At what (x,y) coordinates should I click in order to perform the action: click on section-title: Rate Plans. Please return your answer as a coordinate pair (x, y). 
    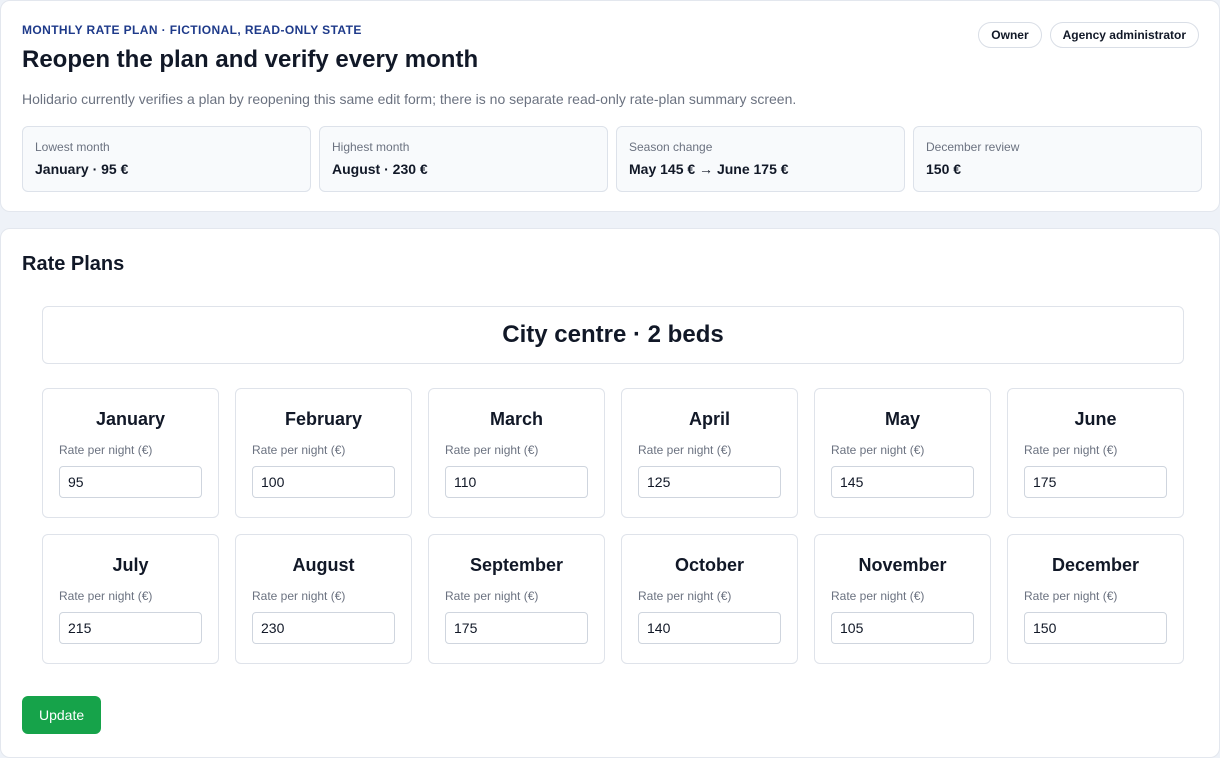
    Looking at the image, I should click on (73, 264).